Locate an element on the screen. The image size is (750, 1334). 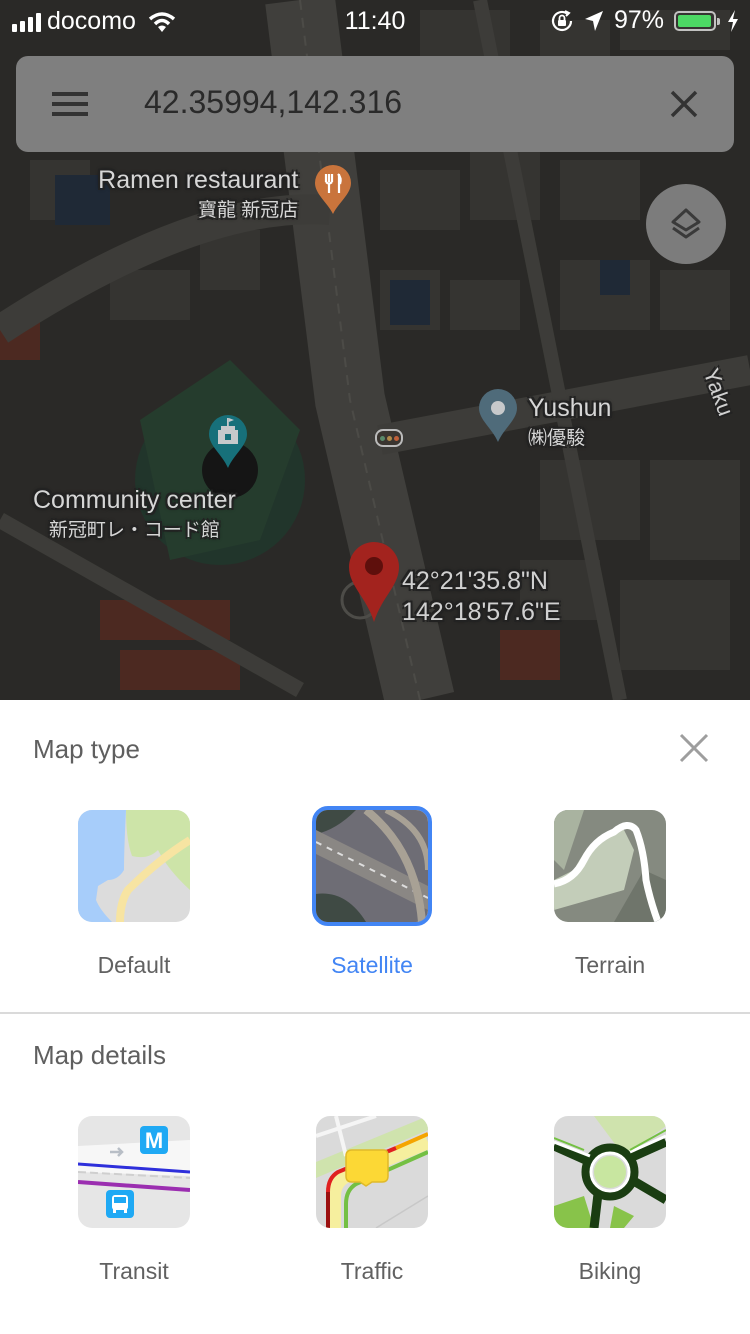
map-details-title: Map details is located at coordinates (99, 1055).